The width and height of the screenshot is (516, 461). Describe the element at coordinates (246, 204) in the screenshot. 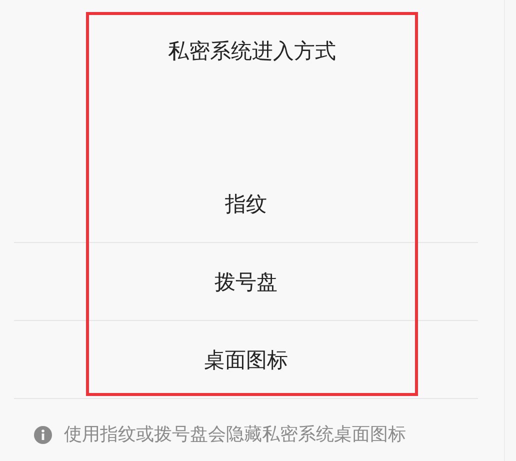

I see `option-item: 指纹` at that location.